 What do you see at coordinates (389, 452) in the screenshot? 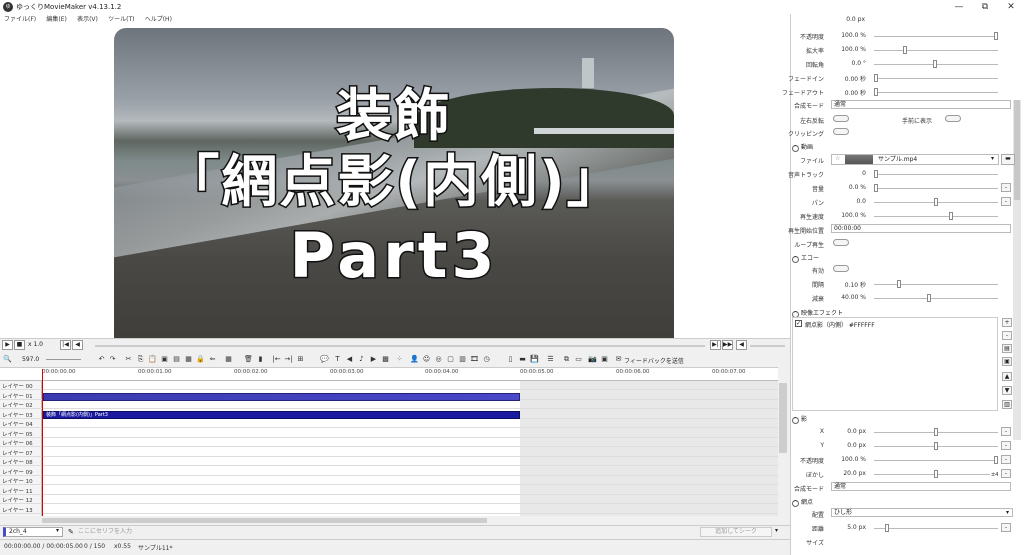
I see `layer-row: レイヤー 07` at bounding box center [389, 452].